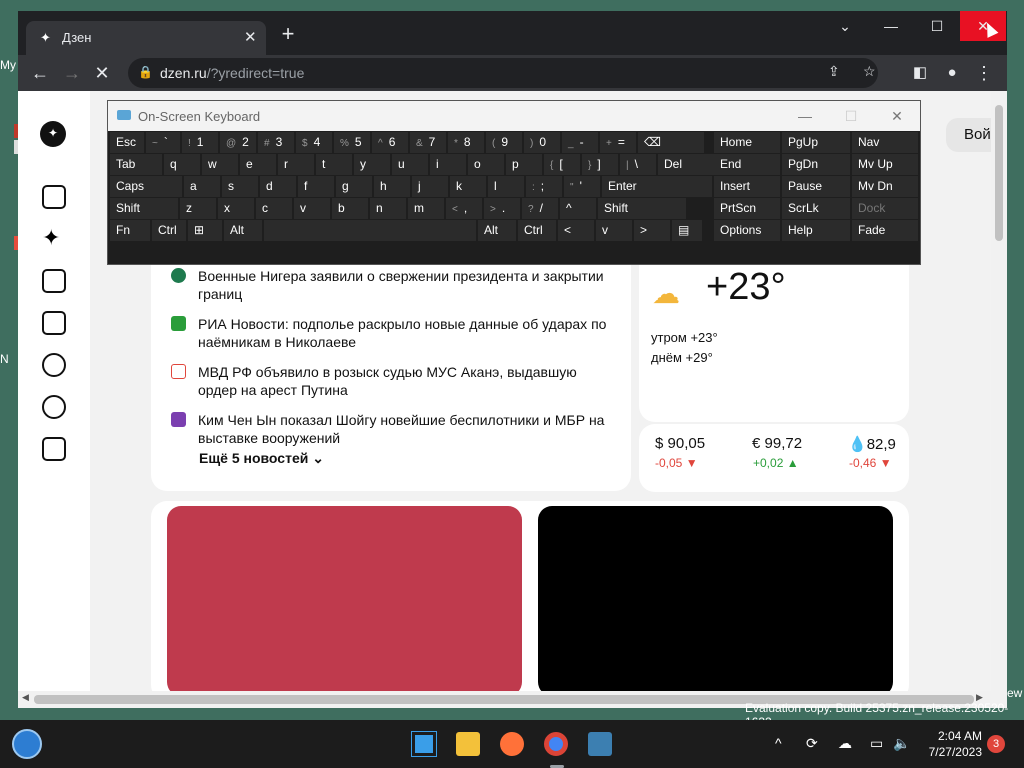 This screenshot has height=768, width=1024. What do you see at coordinates (205, 230) in the screenshot?
I see `osk-key: ⊞` at bounding box center [205, 230].